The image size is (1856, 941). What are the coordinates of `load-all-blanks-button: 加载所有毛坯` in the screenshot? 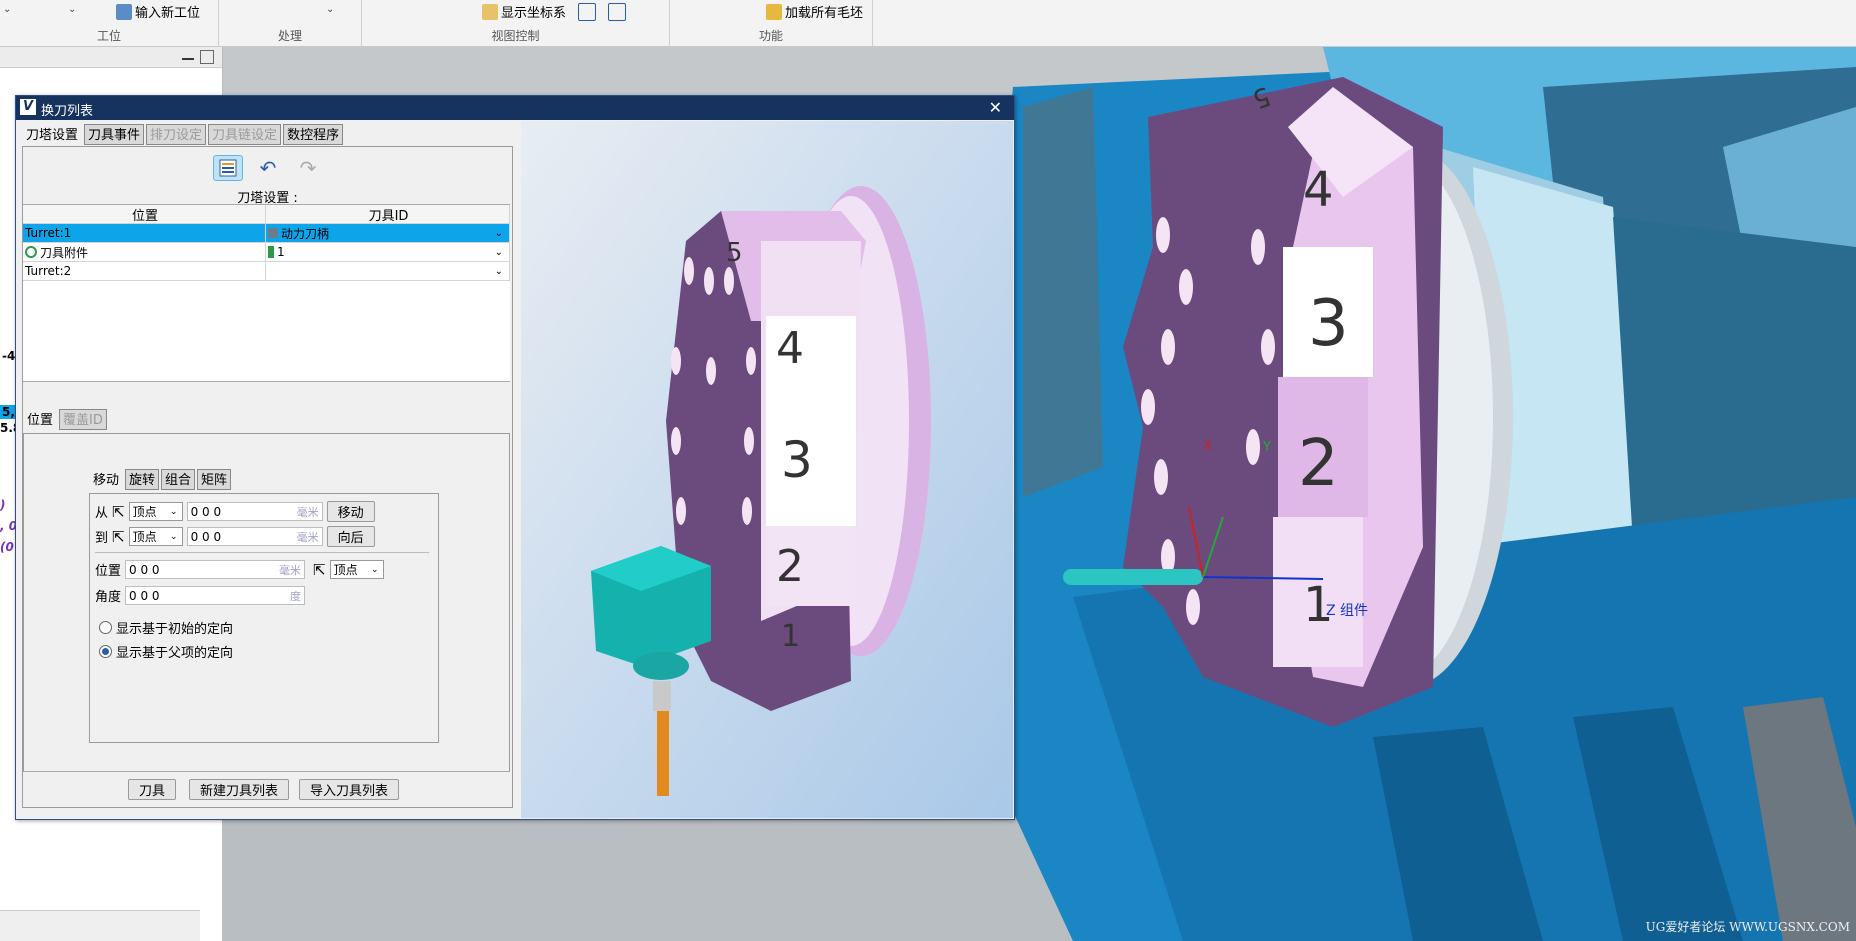 It's located at (814, 11).